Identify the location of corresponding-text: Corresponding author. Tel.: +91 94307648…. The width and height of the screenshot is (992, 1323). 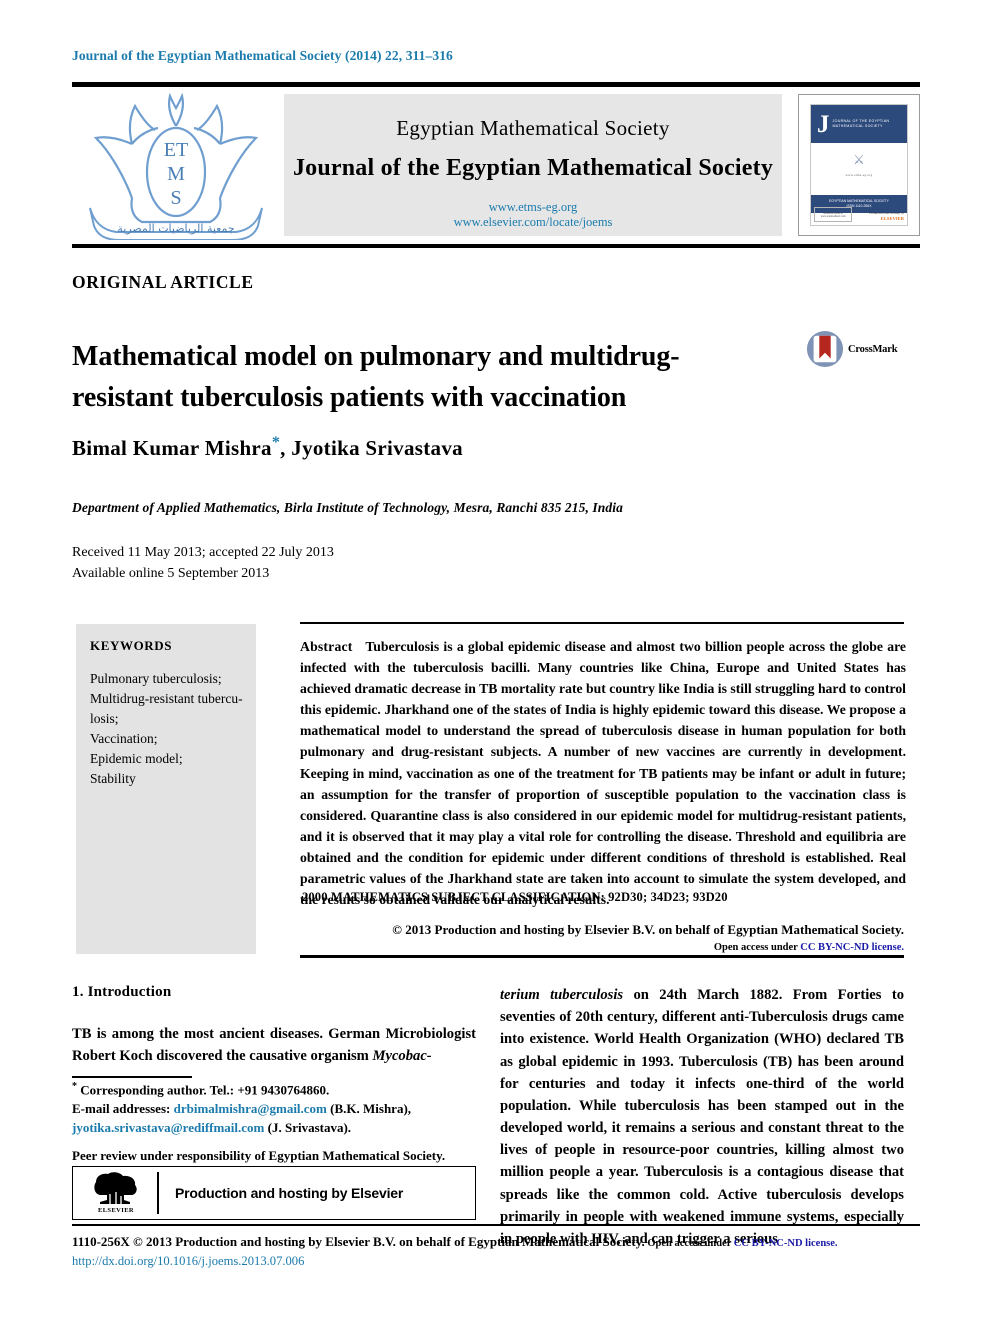
(203, 1090).